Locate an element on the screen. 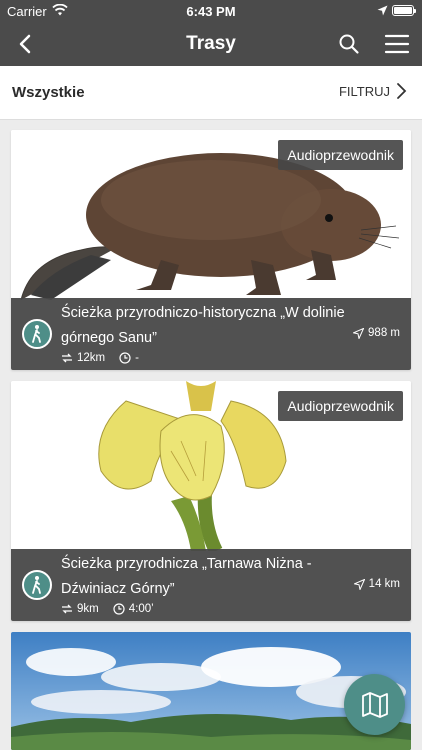 The image size is (422, 750). distance-to-route: 988 m is located at coordinates (376, 333).